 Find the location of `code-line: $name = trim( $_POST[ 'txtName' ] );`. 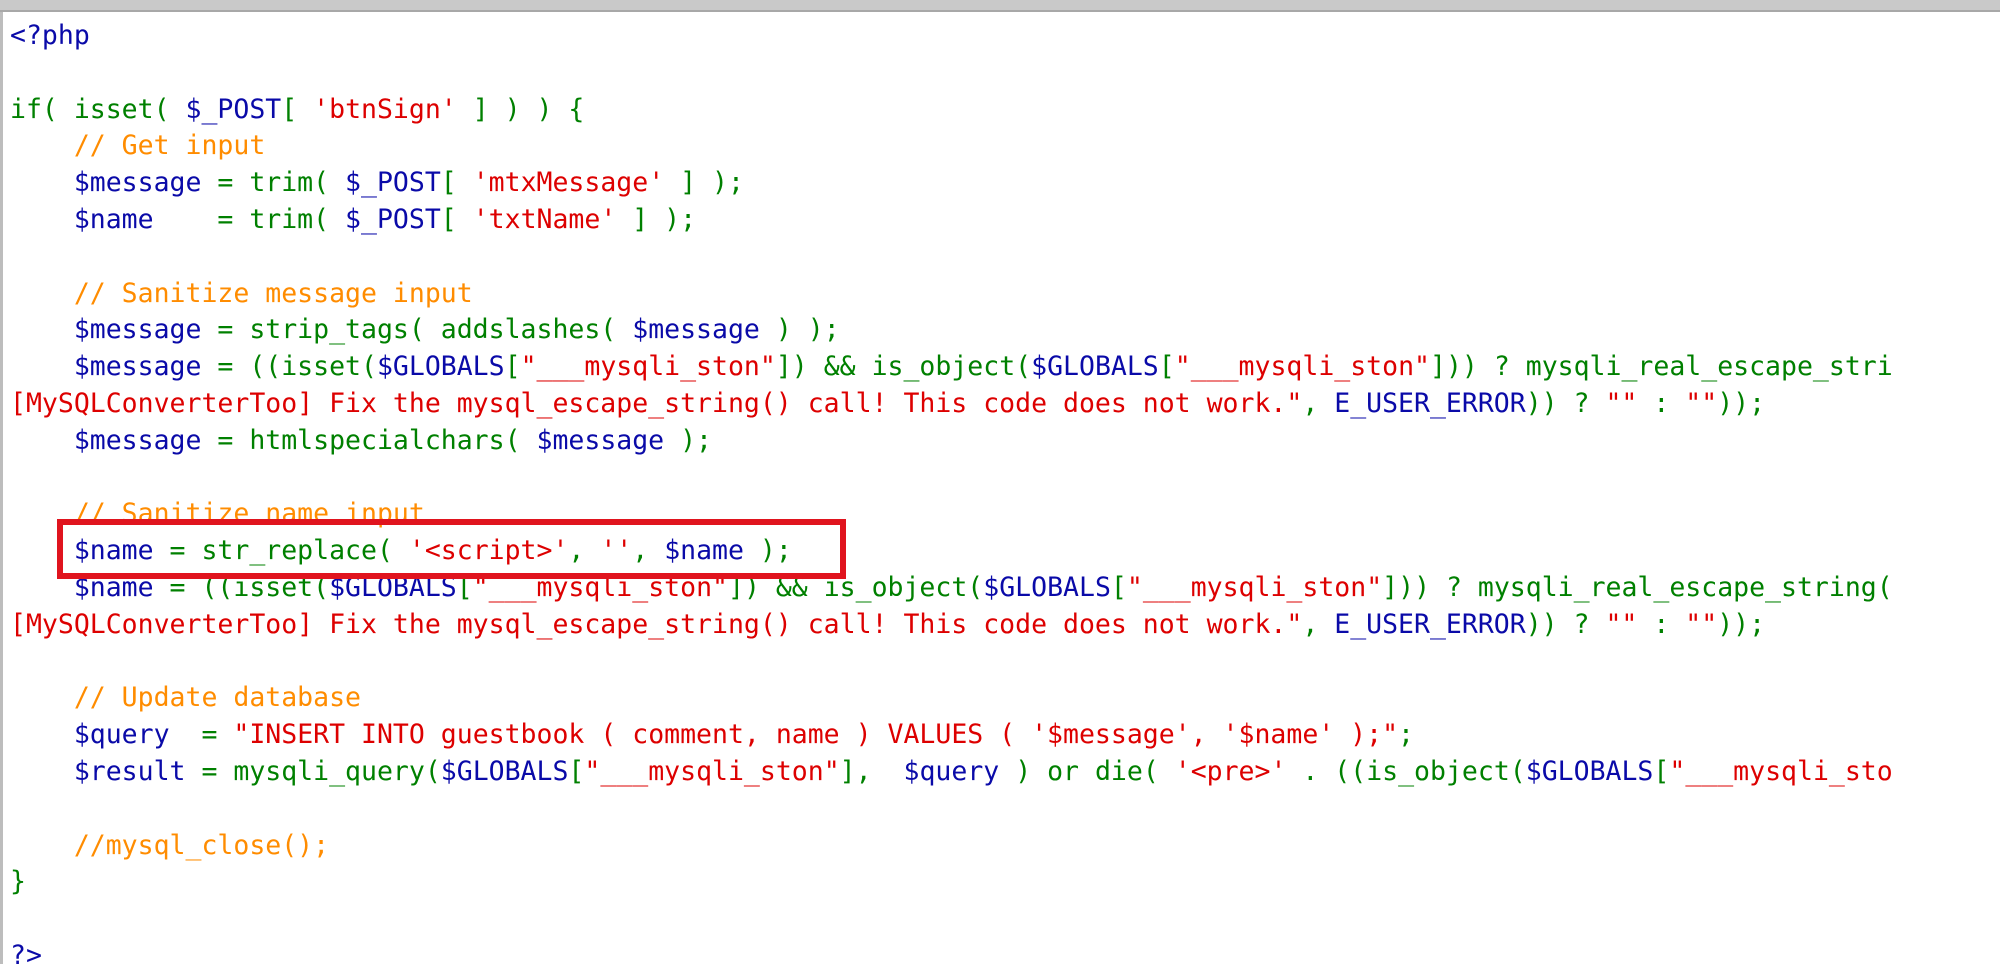

code-line: $name = trim( $_POST[ 'txtName' ] ); is located at coordinates (951, 220).